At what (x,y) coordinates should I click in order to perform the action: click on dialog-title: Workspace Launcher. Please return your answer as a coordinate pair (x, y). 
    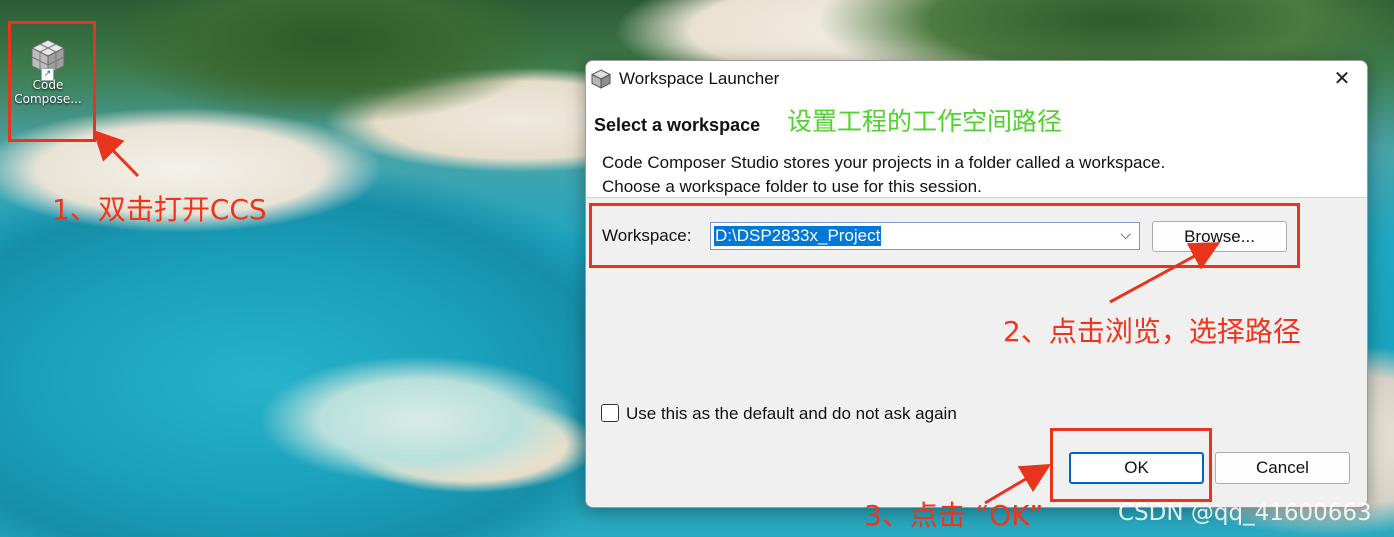
    Looking at the image, I should click on (699, 78).